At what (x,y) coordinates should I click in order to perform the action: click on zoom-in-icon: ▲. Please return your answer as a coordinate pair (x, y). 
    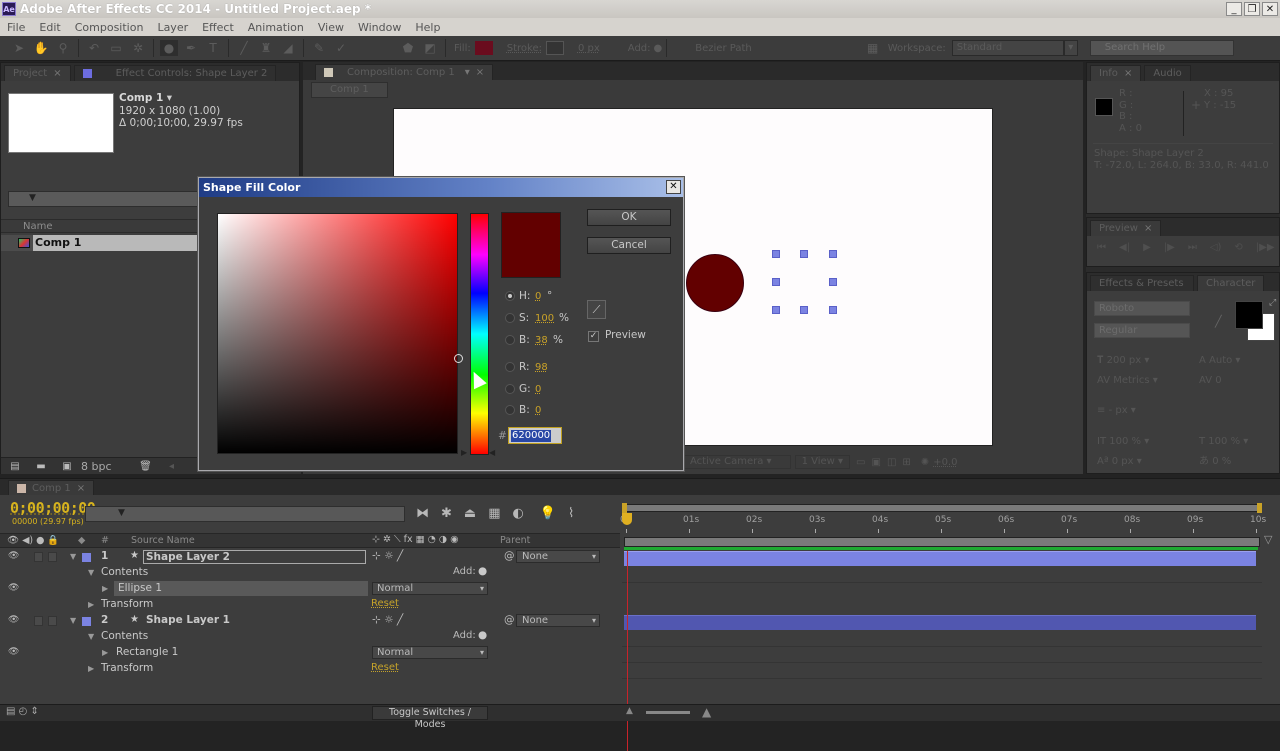
    Looking at the image, I should click on (706, 712).